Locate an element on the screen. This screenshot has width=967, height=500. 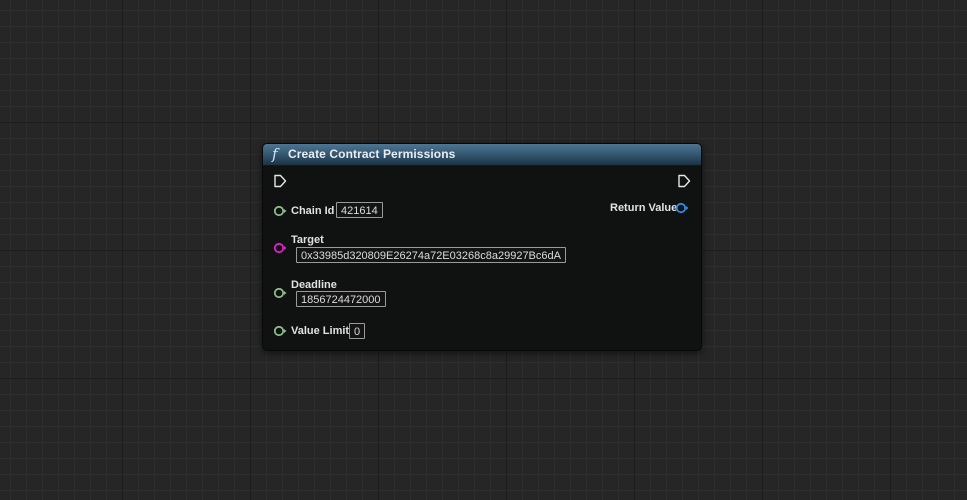
node-title: Create Contract Permissions is located at coordinates (372, 154).